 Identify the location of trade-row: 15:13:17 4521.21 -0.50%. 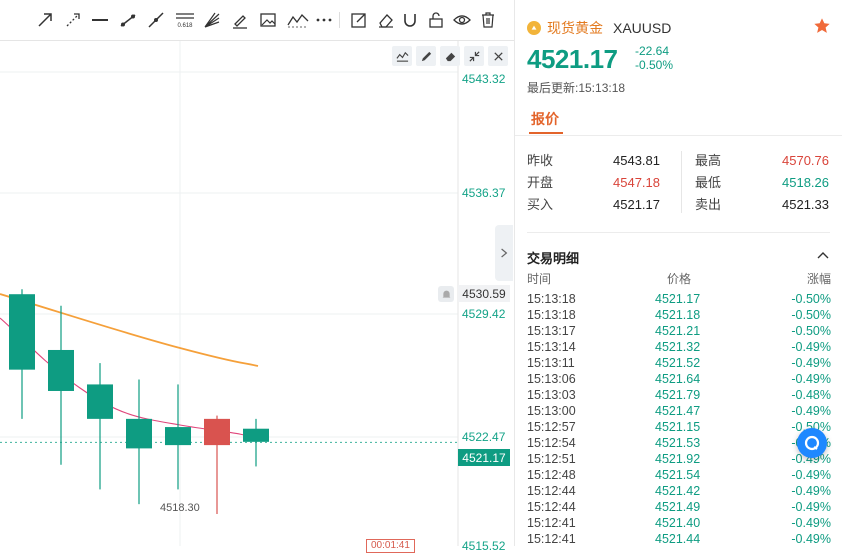
(679, 332).